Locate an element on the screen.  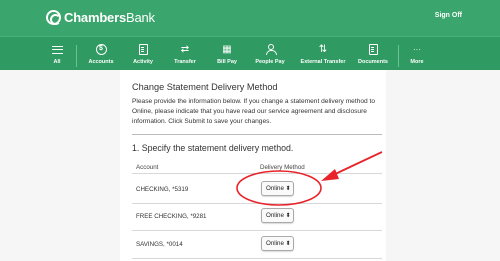
nav-item-activity: Activity is located at coordinates (143, 54).